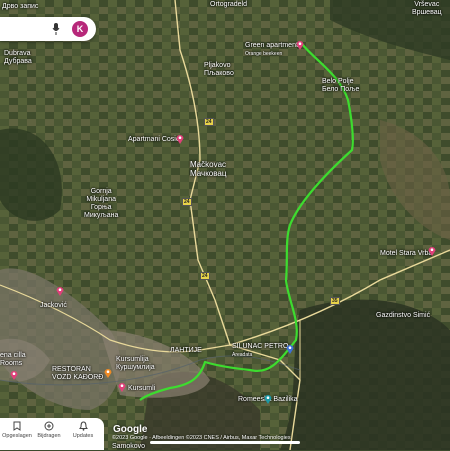 This screenshot has height=451, width=450. What do you see at coordinates (18, 58) in the screenshot?
I see `place-dubrava: Dubrava Дубрава` at bounding box center [18, 58].